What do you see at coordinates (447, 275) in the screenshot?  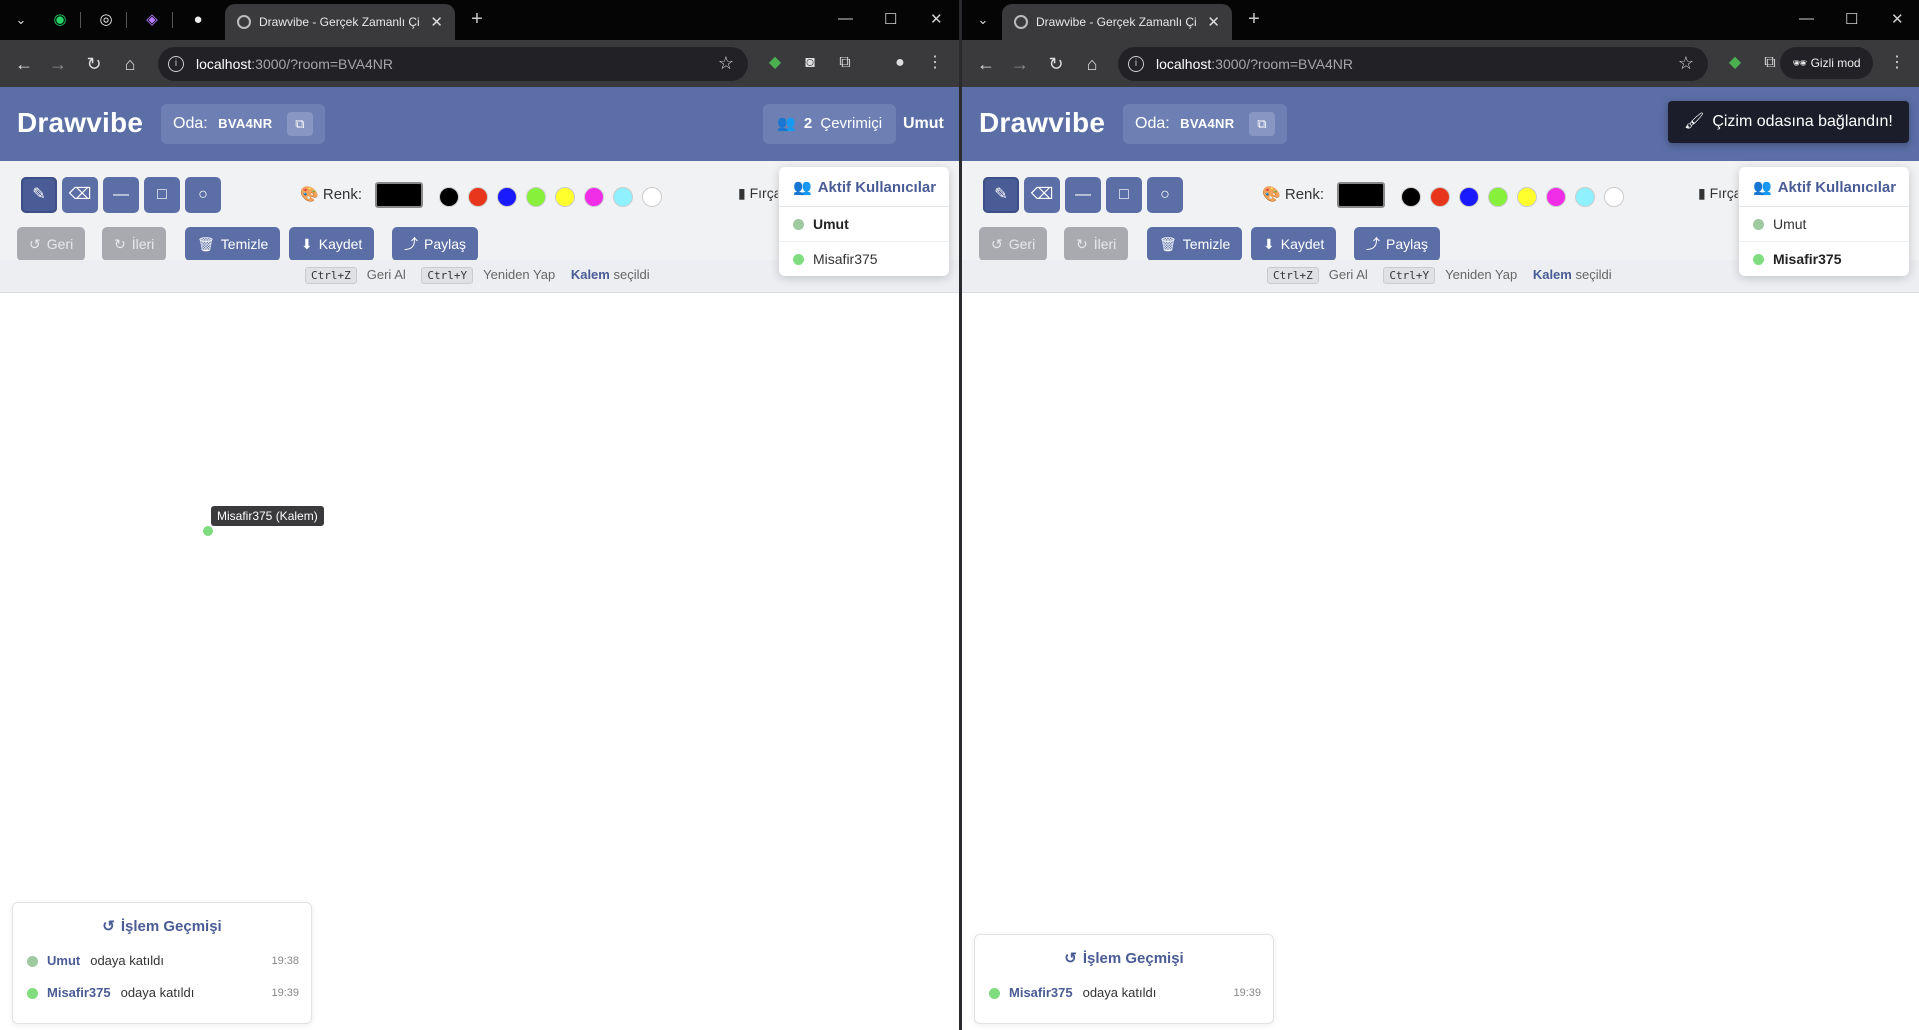 I see `redo-shortcut-key: Ctrl+Y` at bounding box center [447, 275].